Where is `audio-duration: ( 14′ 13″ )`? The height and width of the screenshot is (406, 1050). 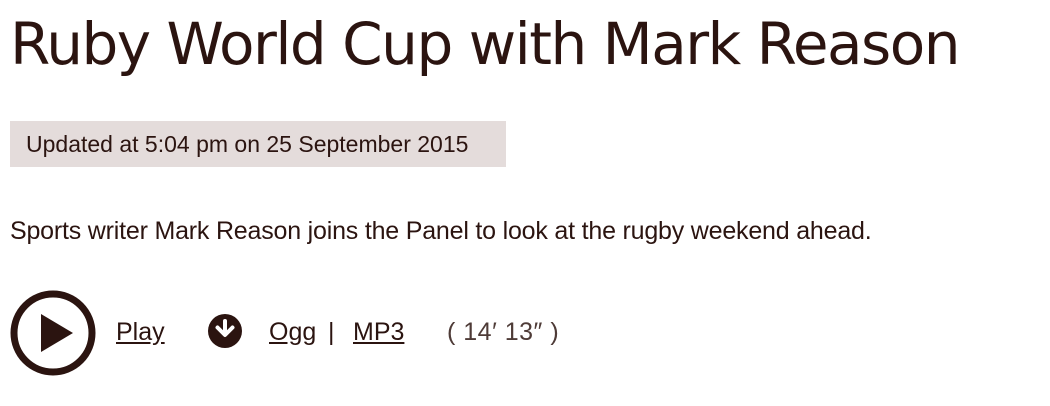 audio-duration: ( 14′ 13″ ) is located at coordinates (503, 332).